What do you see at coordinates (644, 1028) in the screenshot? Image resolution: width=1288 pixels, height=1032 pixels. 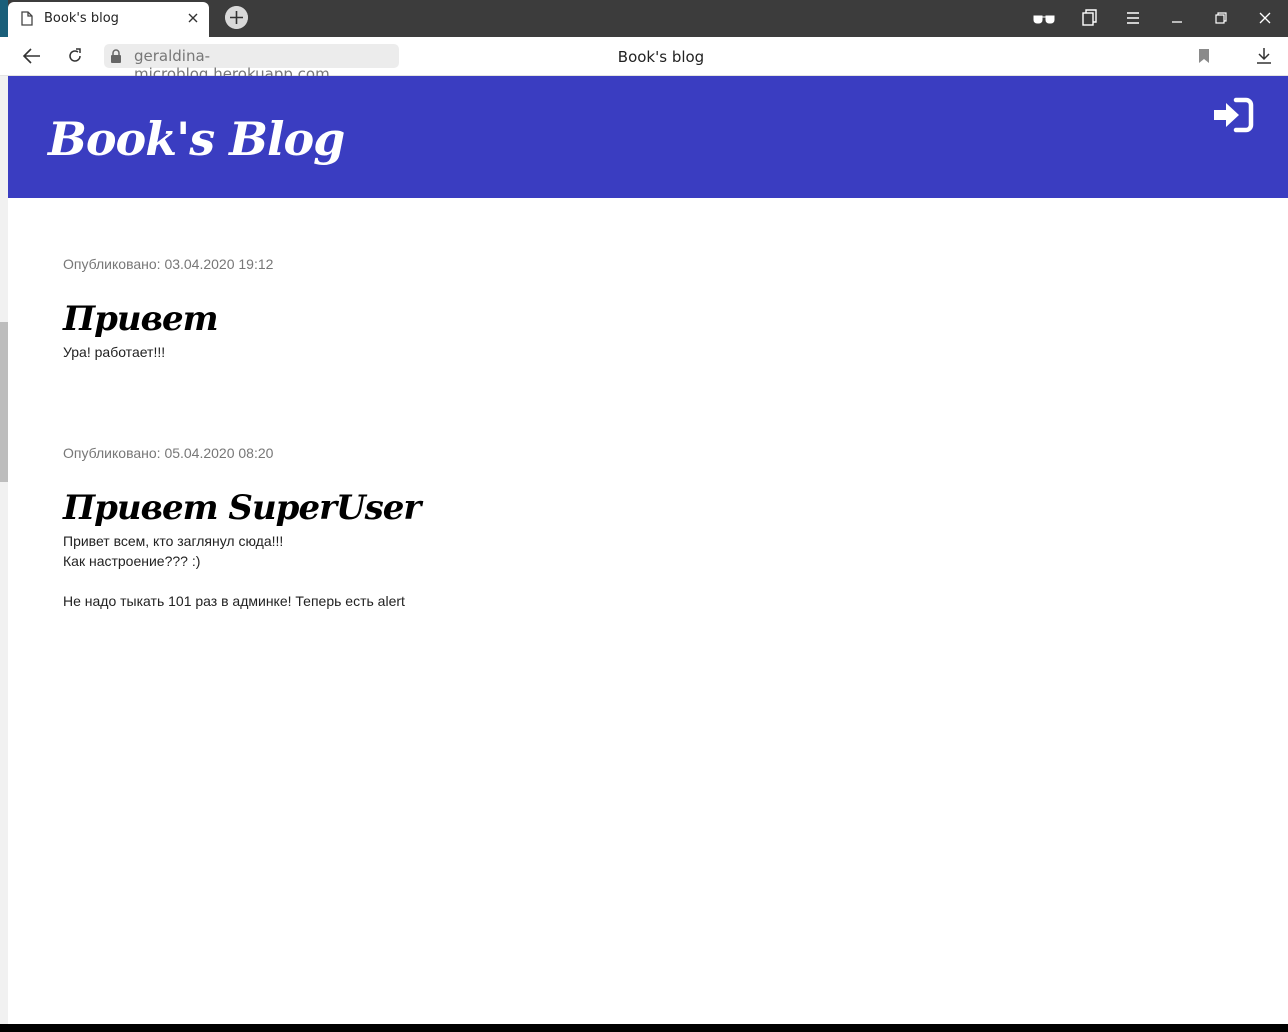 I see `bottom-edge` at bounding box center [644, 1028].